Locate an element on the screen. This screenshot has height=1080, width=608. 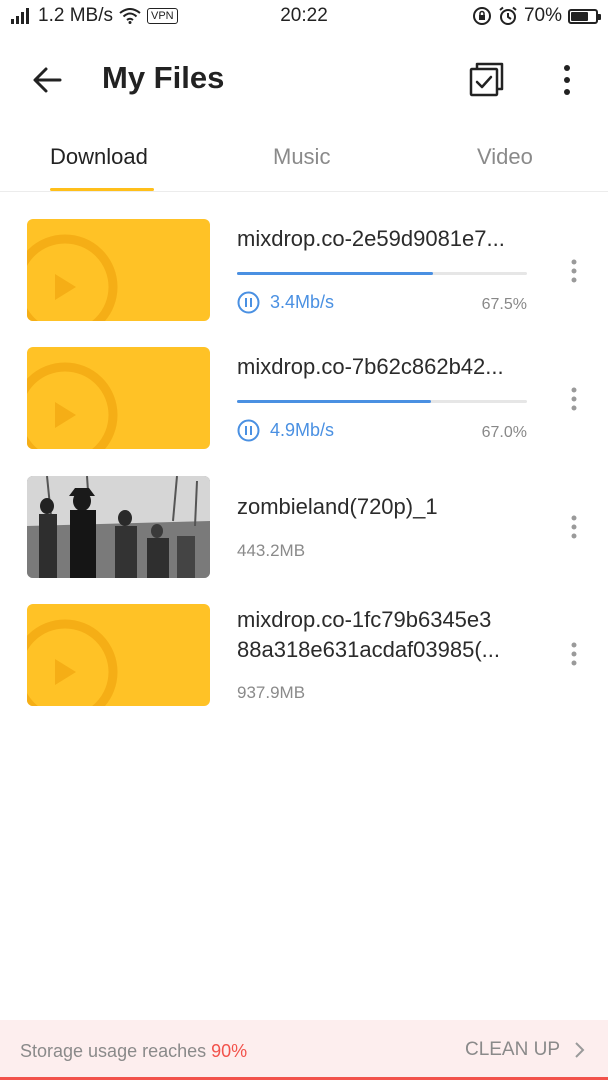
download-status: 3.4Mb/s is located at coordinates (285, 302).